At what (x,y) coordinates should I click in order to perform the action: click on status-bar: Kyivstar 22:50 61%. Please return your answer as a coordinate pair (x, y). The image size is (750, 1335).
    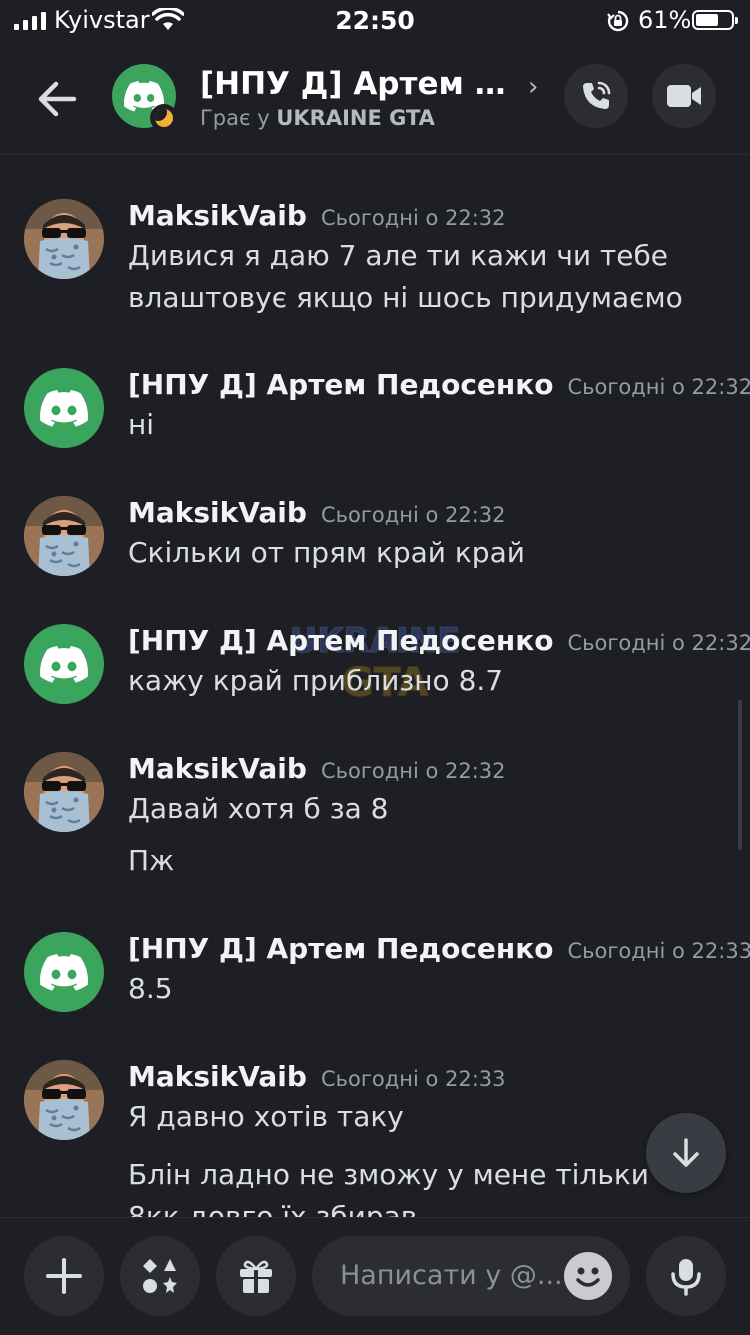
    Looking at the image, I should click on (375, 22).